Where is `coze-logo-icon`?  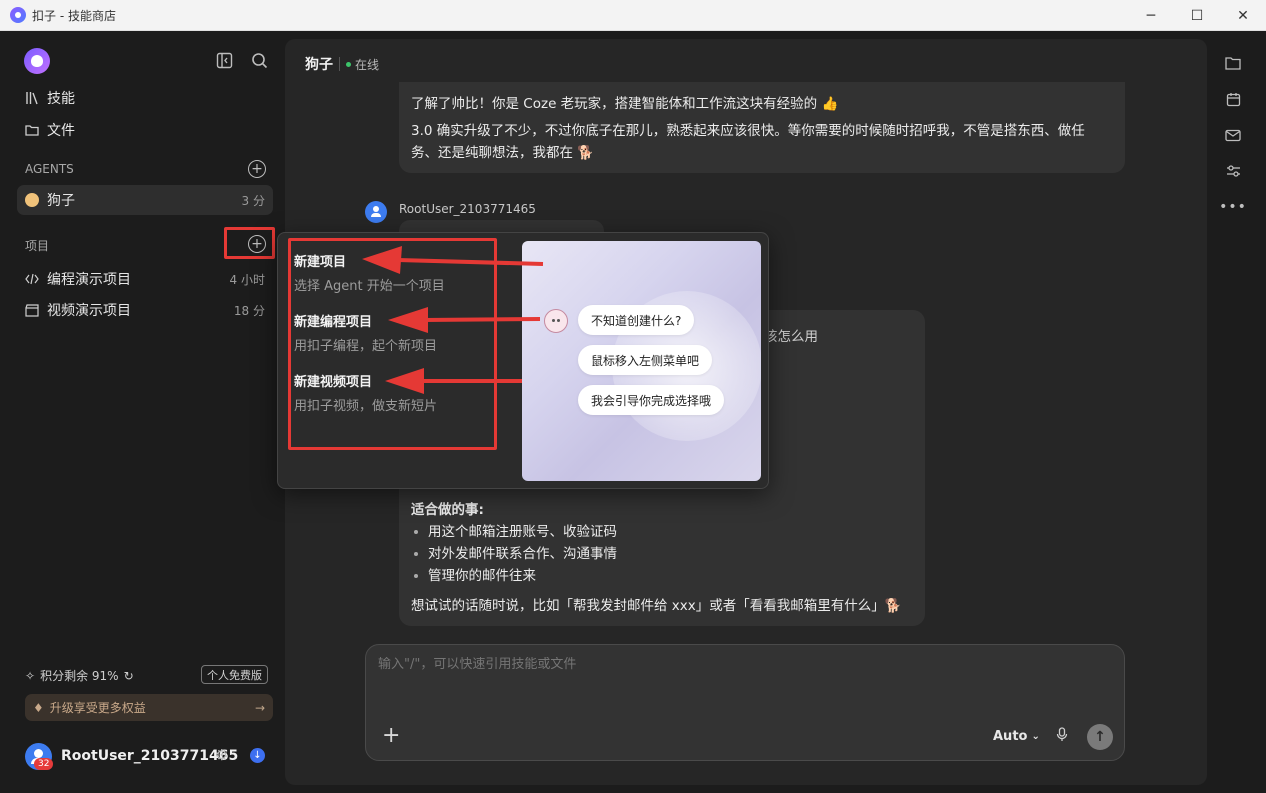 coze-logo-icon is located at coordinates (37, 61).